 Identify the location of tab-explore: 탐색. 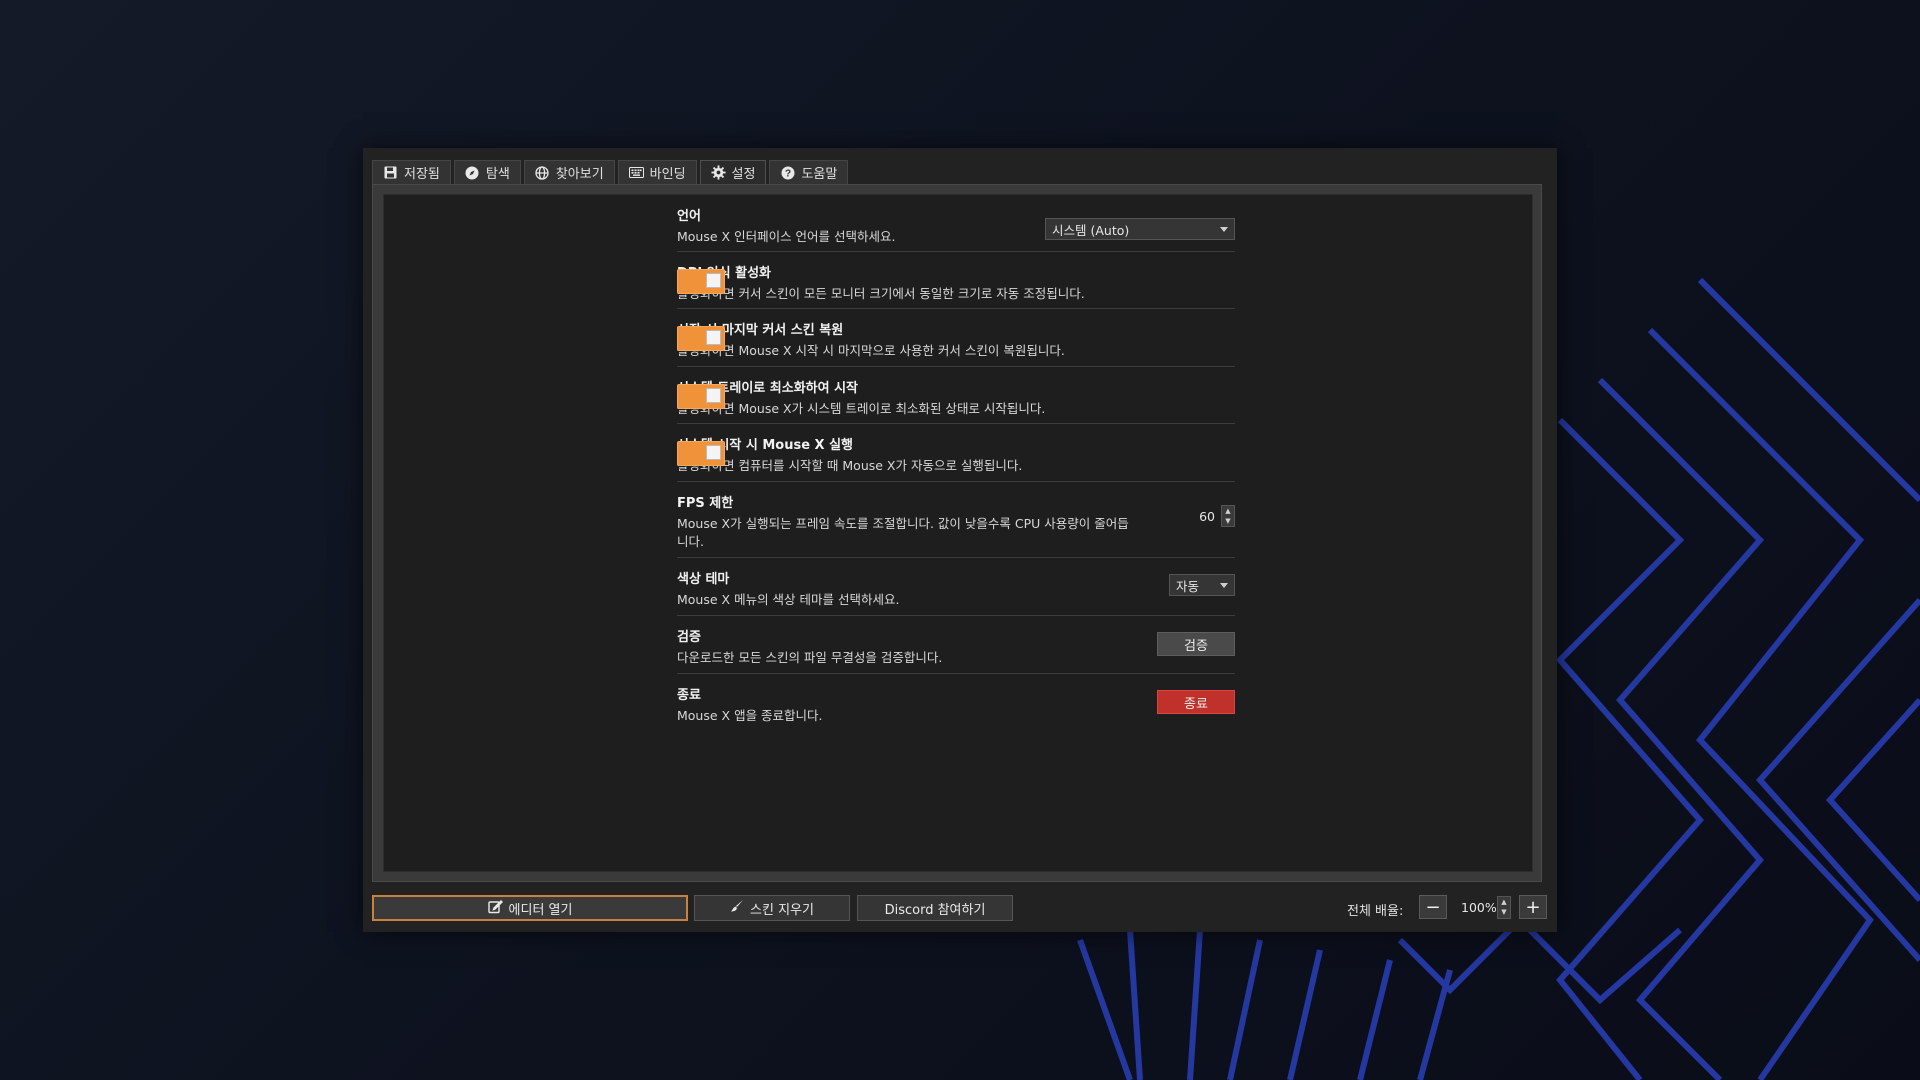
(487, 172).